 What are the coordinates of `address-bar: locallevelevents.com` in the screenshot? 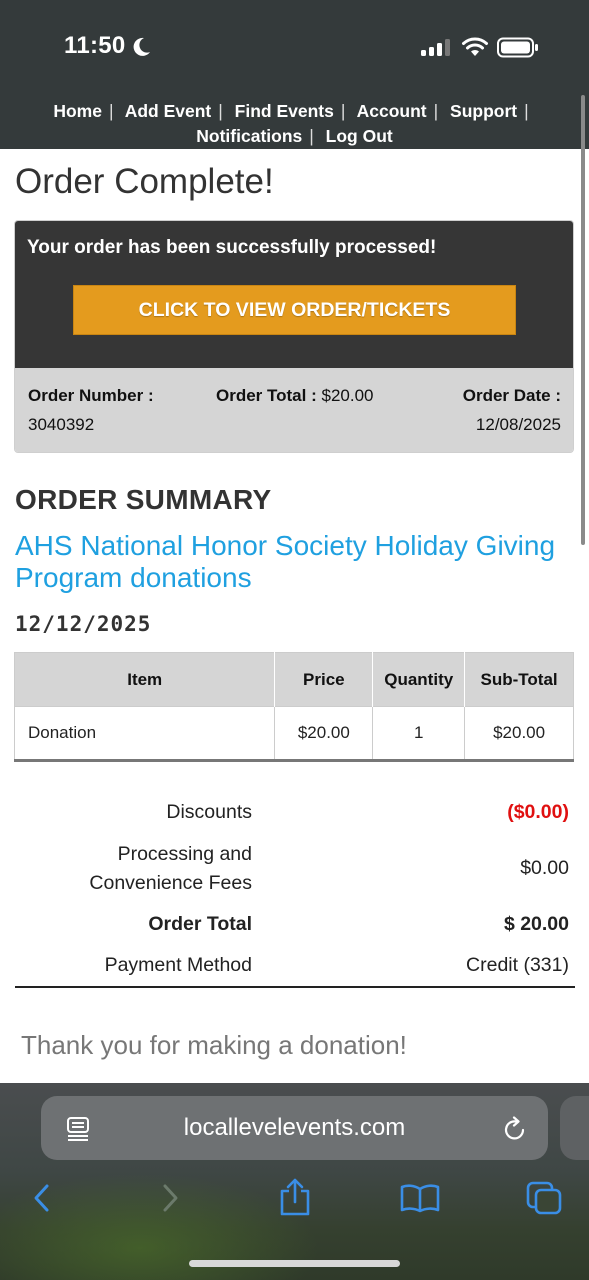 It's located at (294, 1128).